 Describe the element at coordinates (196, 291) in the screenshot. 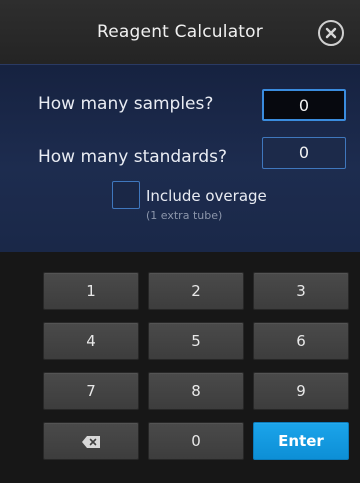

I see `key-2: 2` at that location.